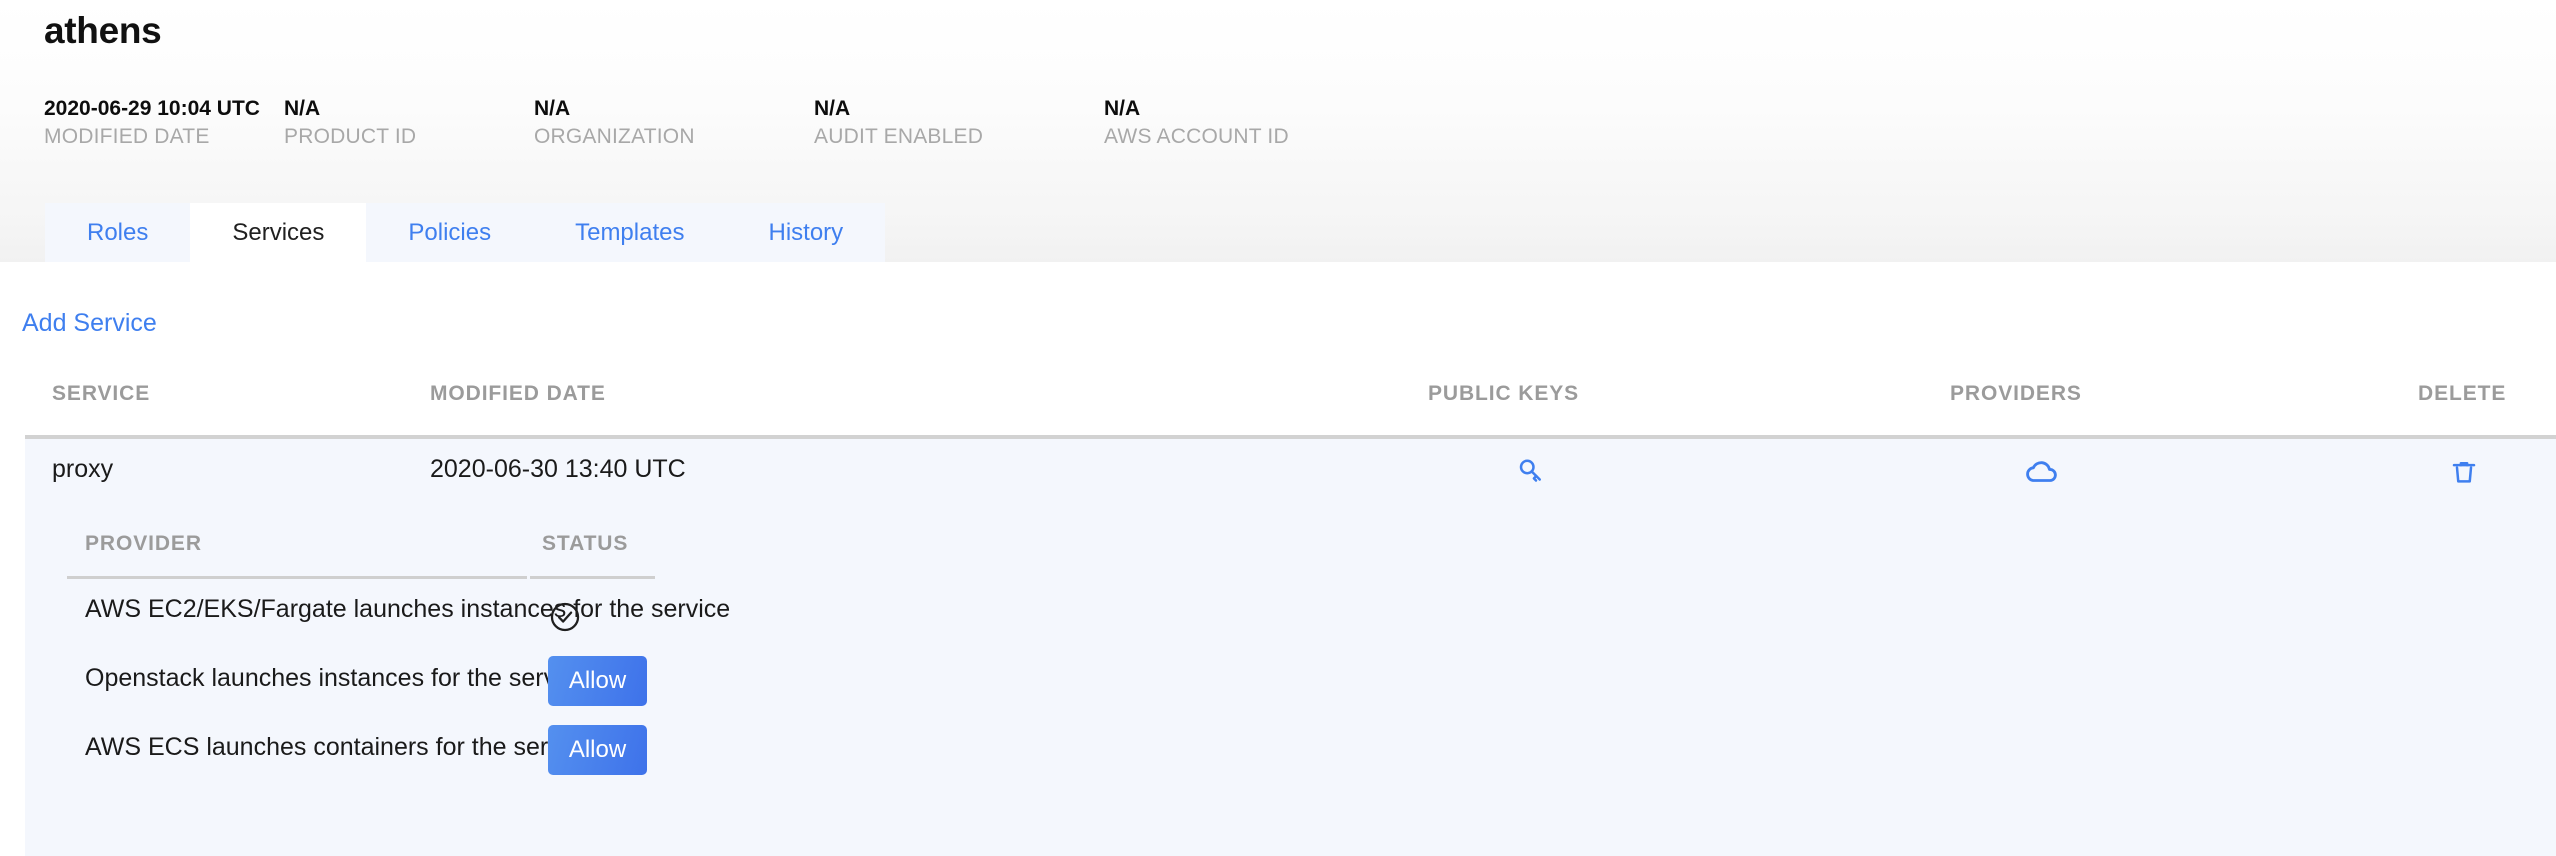 This screenshot has width=2556, height=856. What do you see at coordinates (674, 123) in the screenshot?
I see `meta-organization: N/A ORGANIZATION` at bounding box center [674, 123].